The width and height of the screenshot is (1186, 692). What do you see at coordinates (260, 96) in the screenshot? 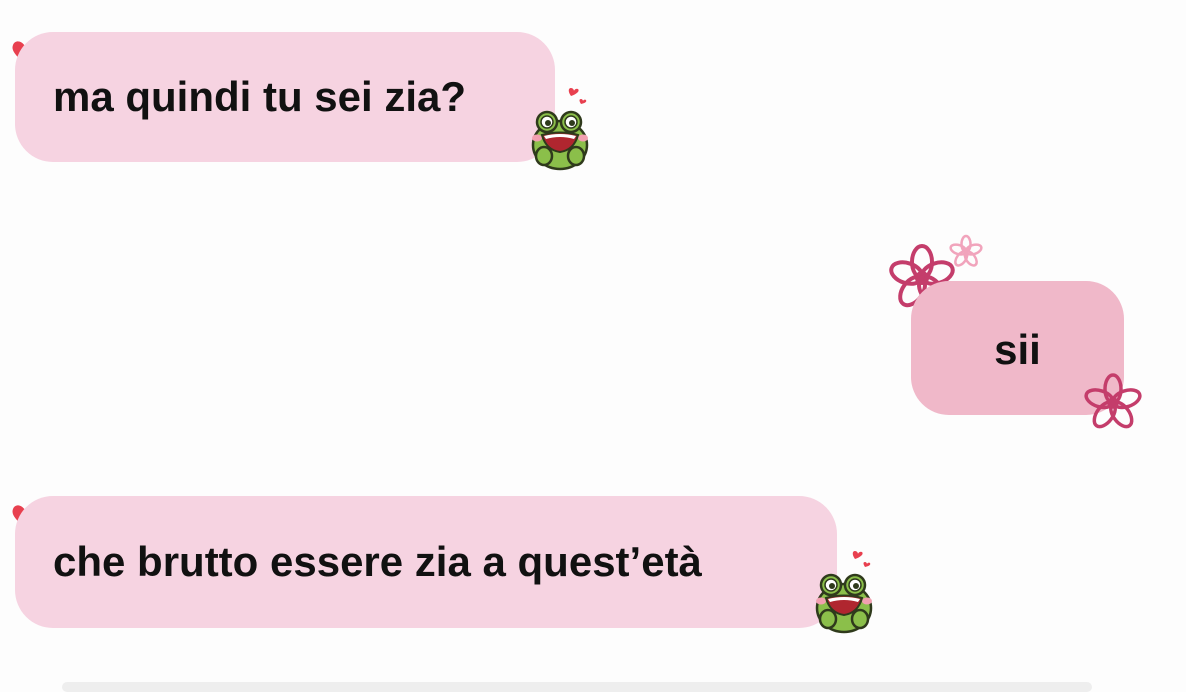
I see `message-text: ma quindi tu sei zia?` at bounding box center [260, 96].